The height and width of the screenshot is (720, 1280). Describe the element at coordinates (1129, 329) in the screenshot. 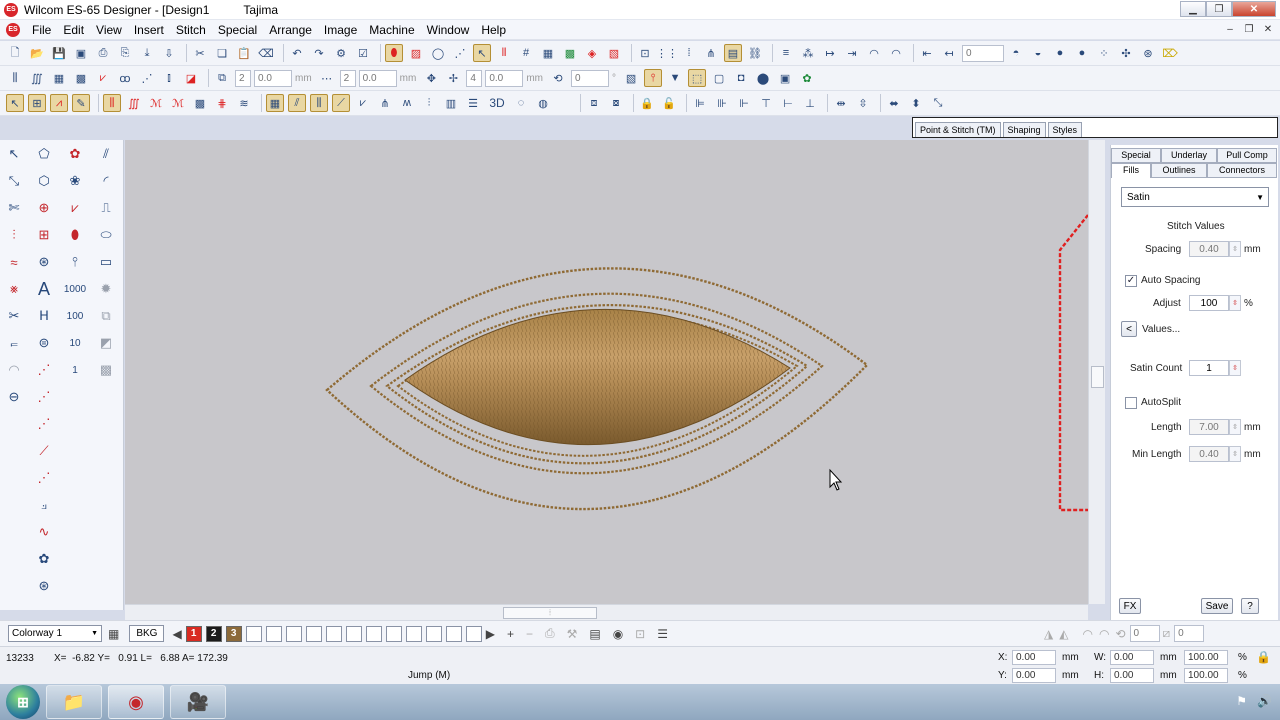

I see `values-toggle-button: <` at that location.